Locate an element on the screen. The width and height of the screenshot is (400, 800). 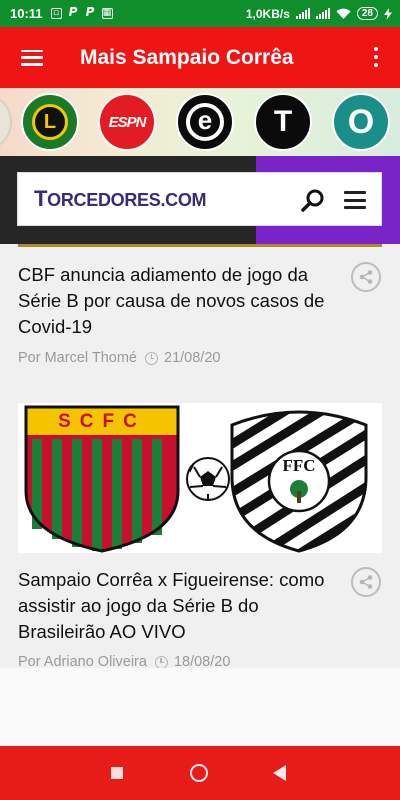
channel-strip: L ESPN e T O is located at coordinates (200, 122).